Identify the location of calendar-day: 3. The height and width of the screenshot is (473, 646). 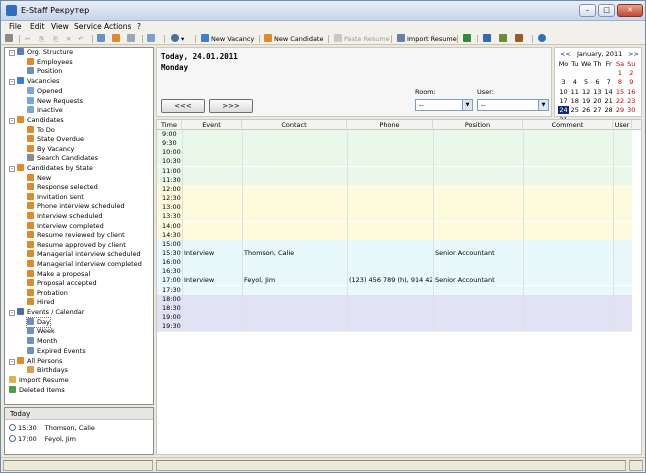
(563, 82).